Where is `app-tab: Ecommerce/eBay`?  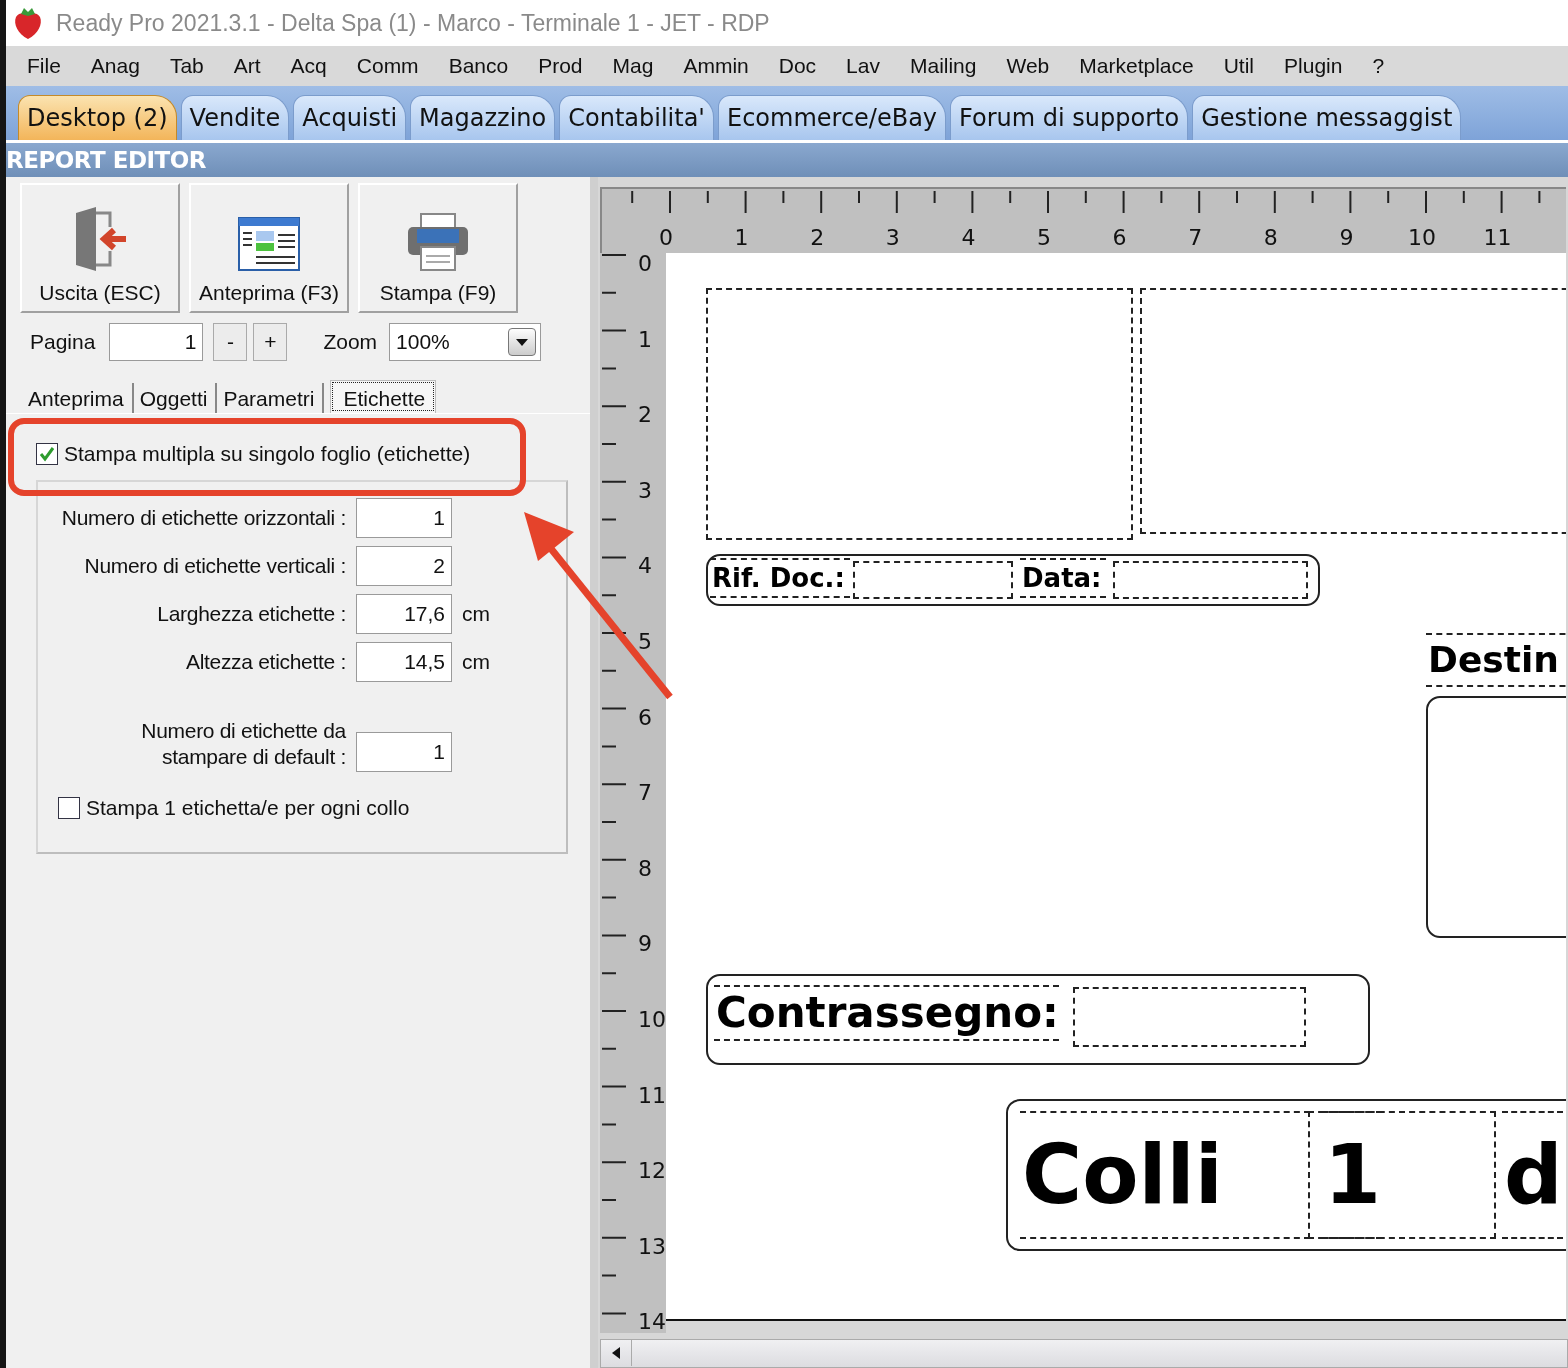 app-tab: Ecommerce/eBay is located at coordinates (832, 117).